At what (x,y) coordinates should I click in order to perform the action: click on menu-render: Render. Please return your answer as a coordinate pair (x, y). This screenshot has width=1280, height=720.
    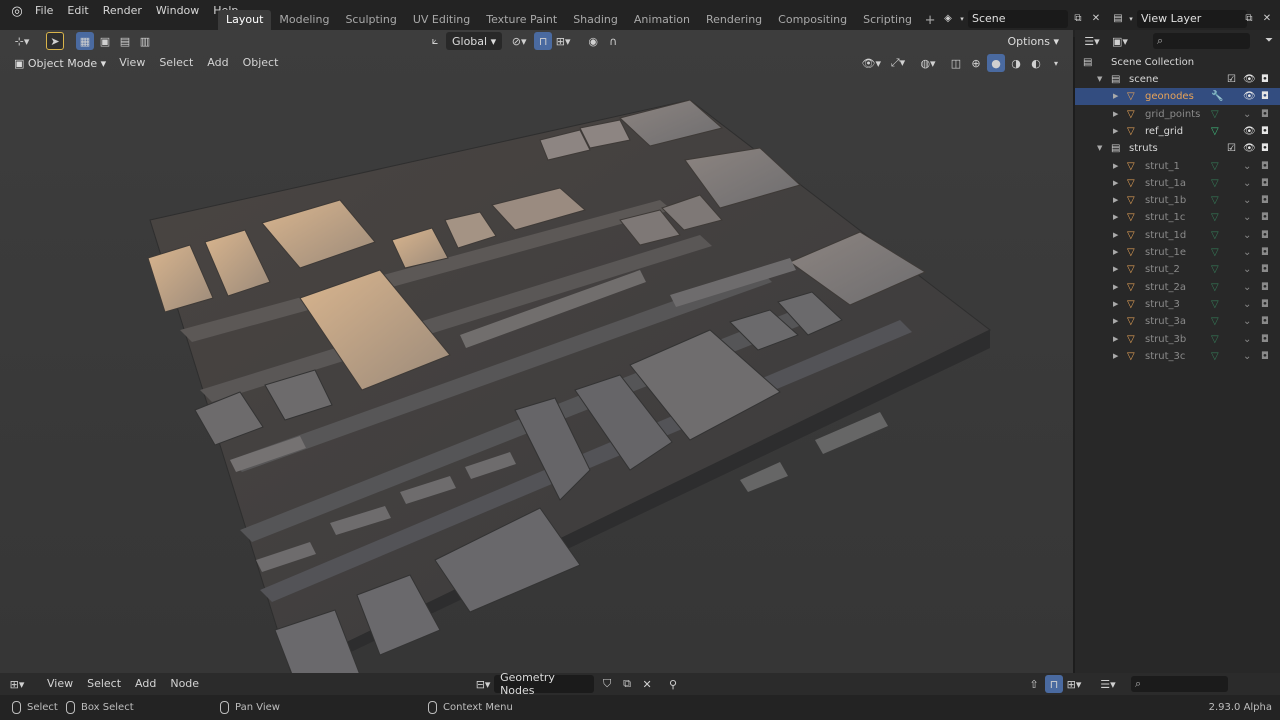
    Looking at the image, I should click on (122, 11).